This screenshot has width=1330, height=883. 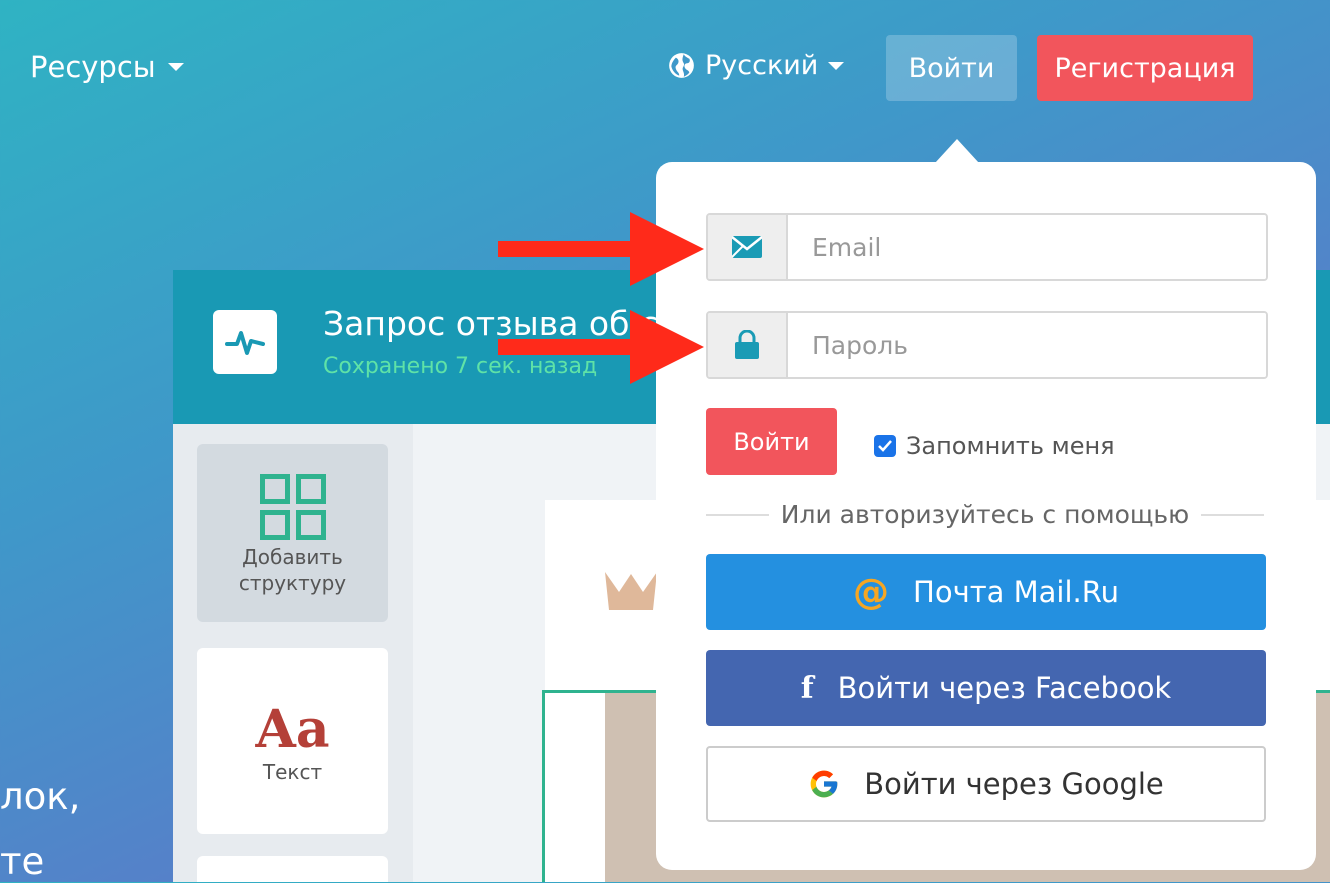 I want to click on register-button: Регистрация, so click(x=1145, y=68).